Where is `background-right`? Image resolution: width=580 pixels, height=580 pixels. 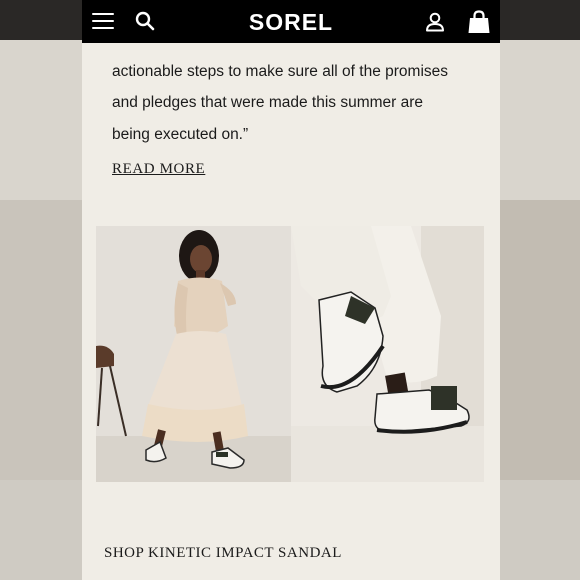
background-right is located at coordinates (540, 290).